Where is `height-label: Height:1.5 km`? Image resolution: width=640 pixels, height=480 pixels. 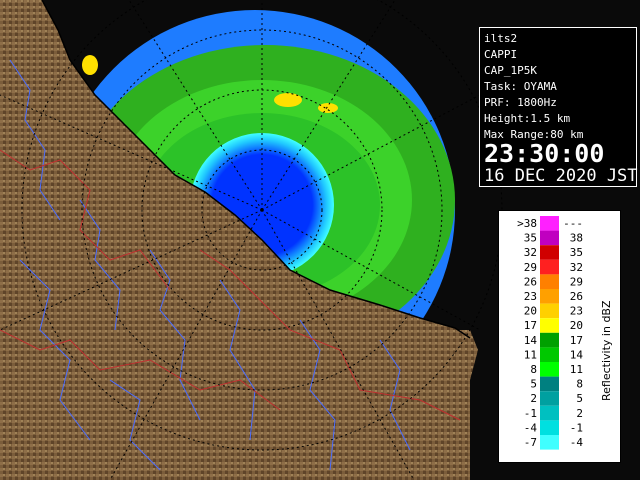
height-label: Height:1.5 km is located at coordinates (527, 118).